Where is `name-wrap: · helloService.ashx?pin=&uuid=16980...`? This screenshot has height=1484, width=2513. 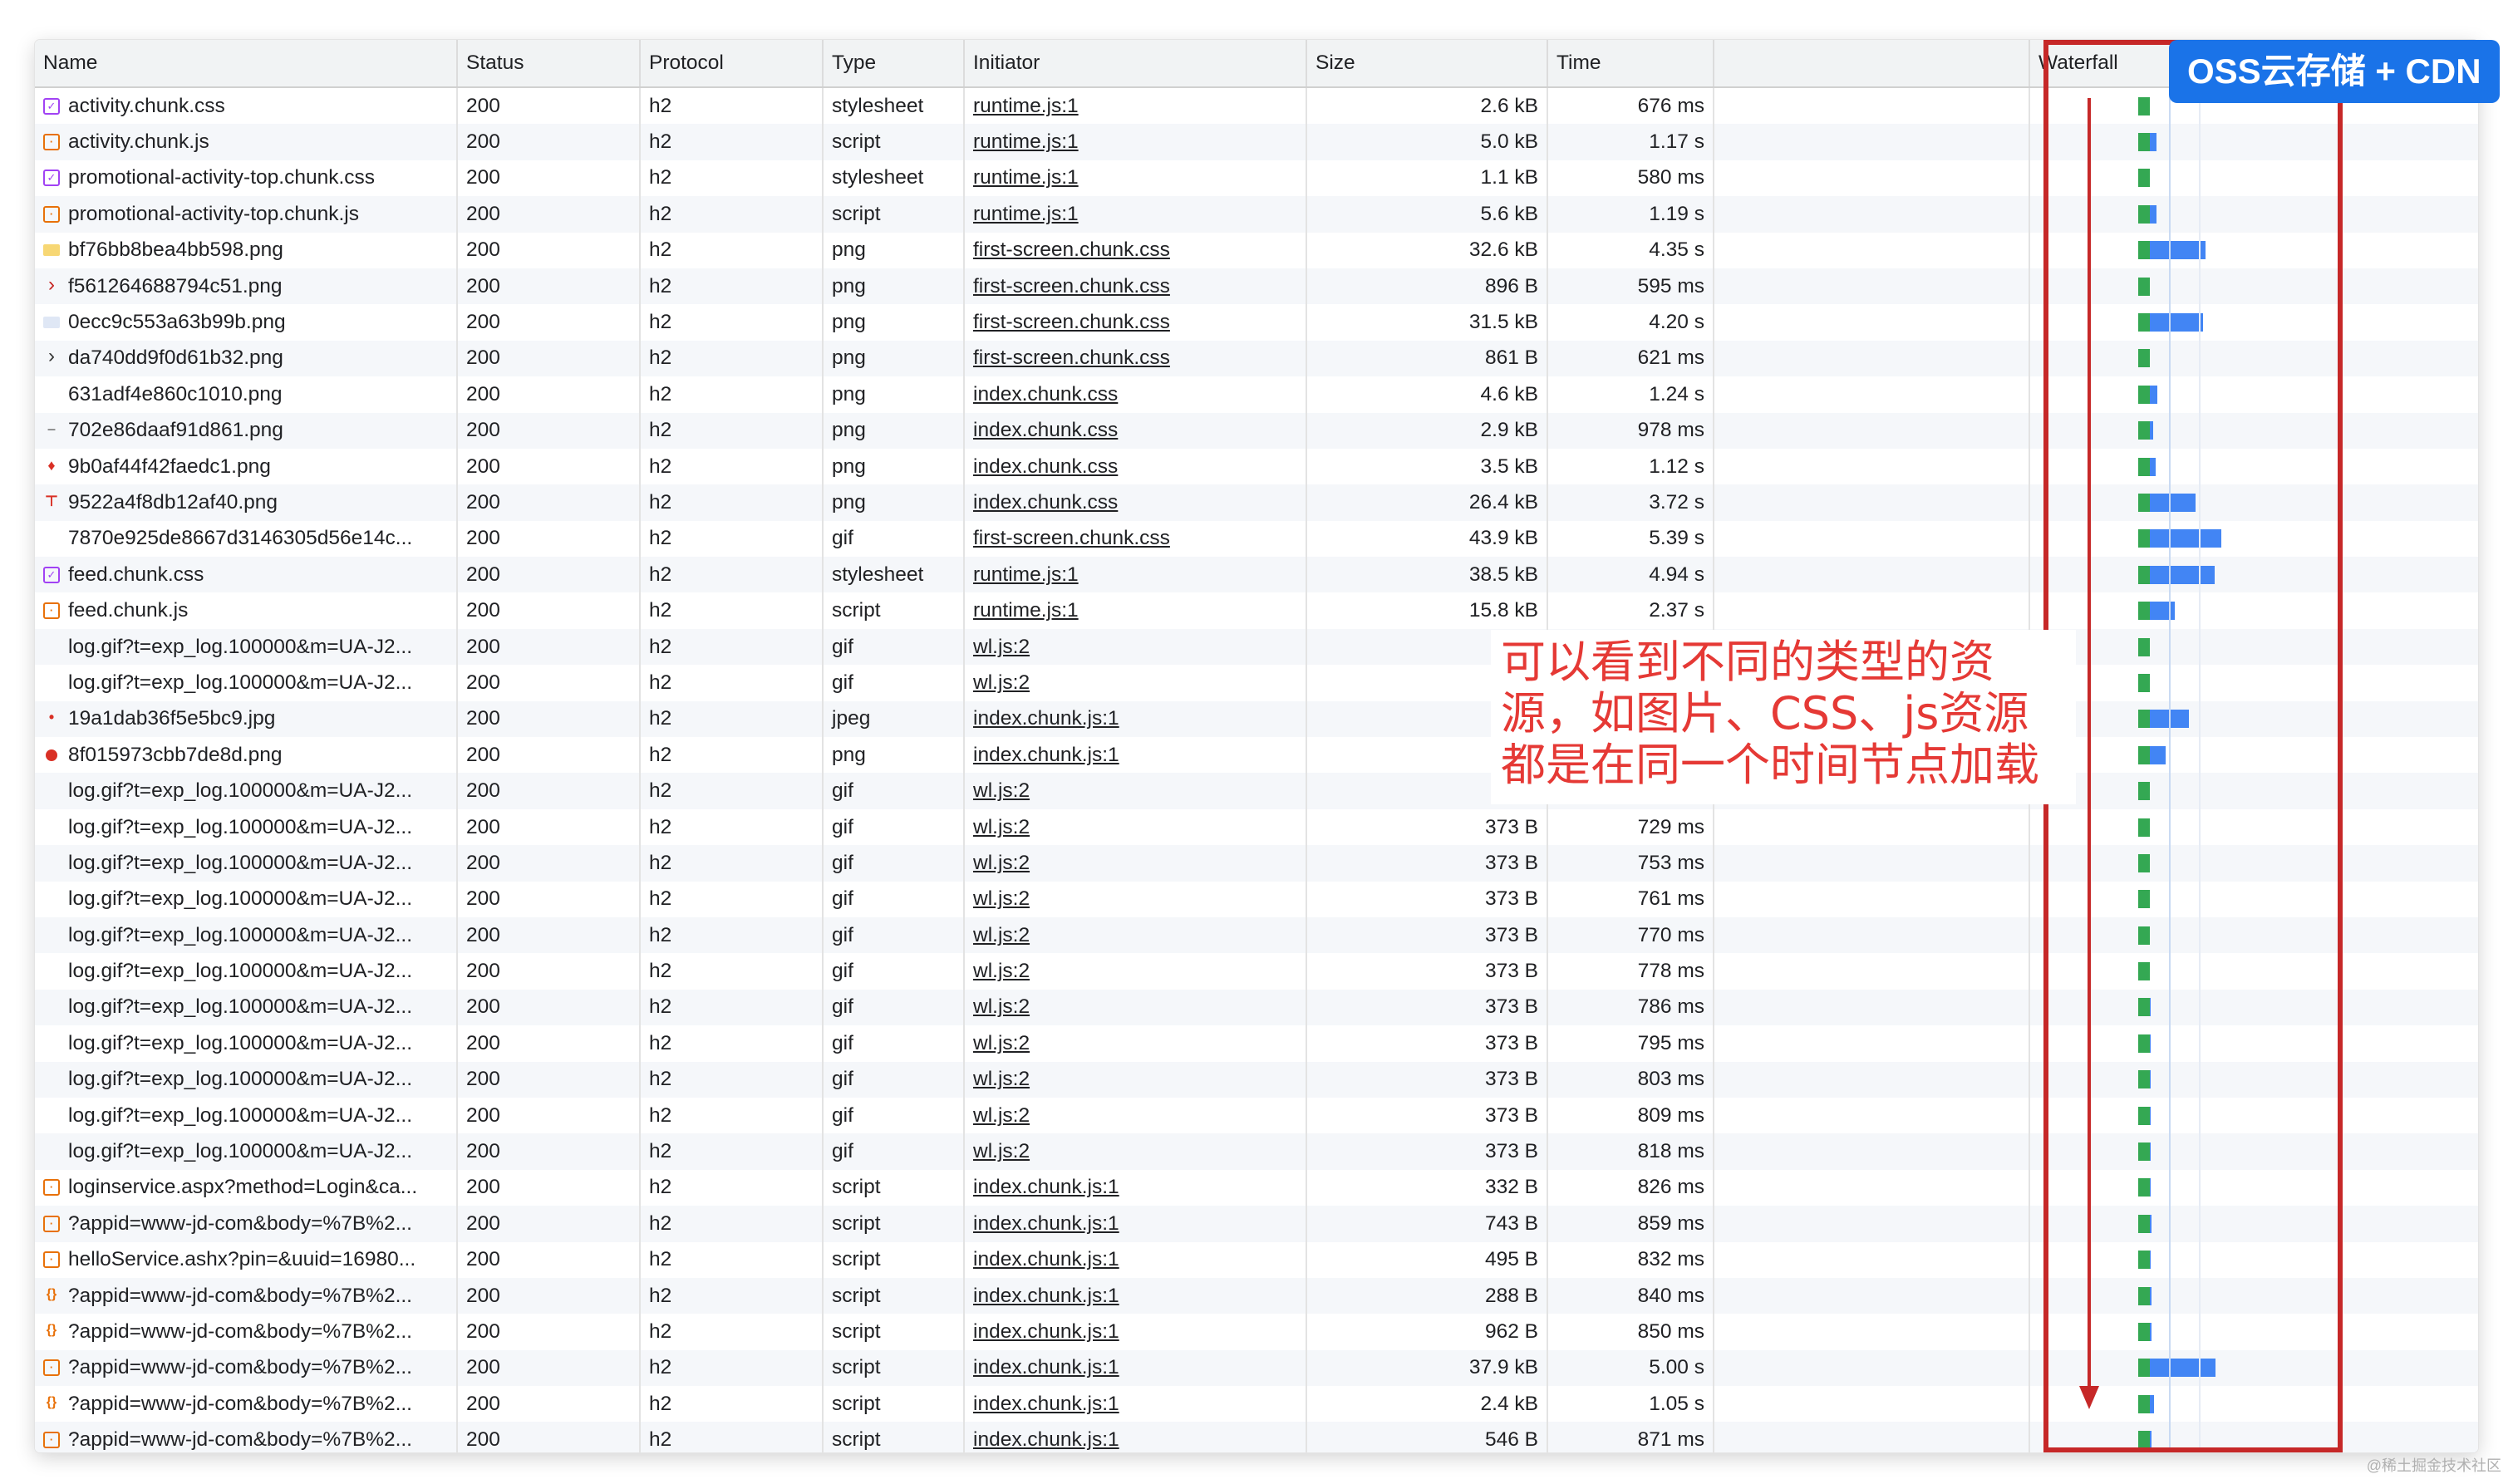 name-wrap: · helloService.ashx?pin=&uuid=16980... is located at coordinates (245, 1259).